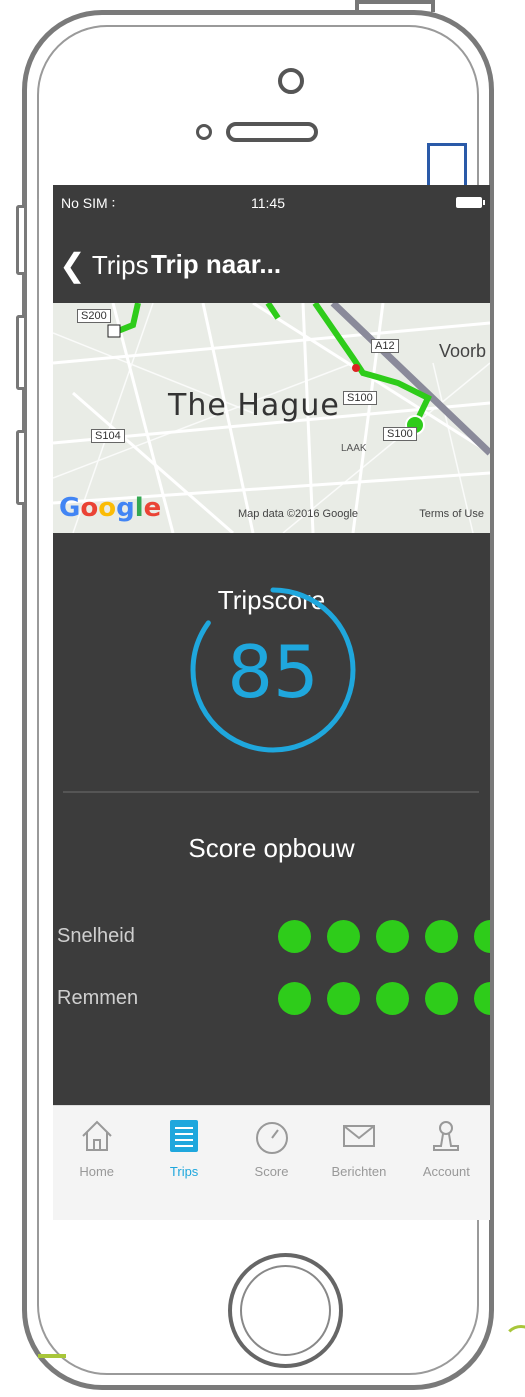 This screenshot has width=525, height=1397. I want to click on status-bar: No SIM ∶ 11:45, so click(271, 204).